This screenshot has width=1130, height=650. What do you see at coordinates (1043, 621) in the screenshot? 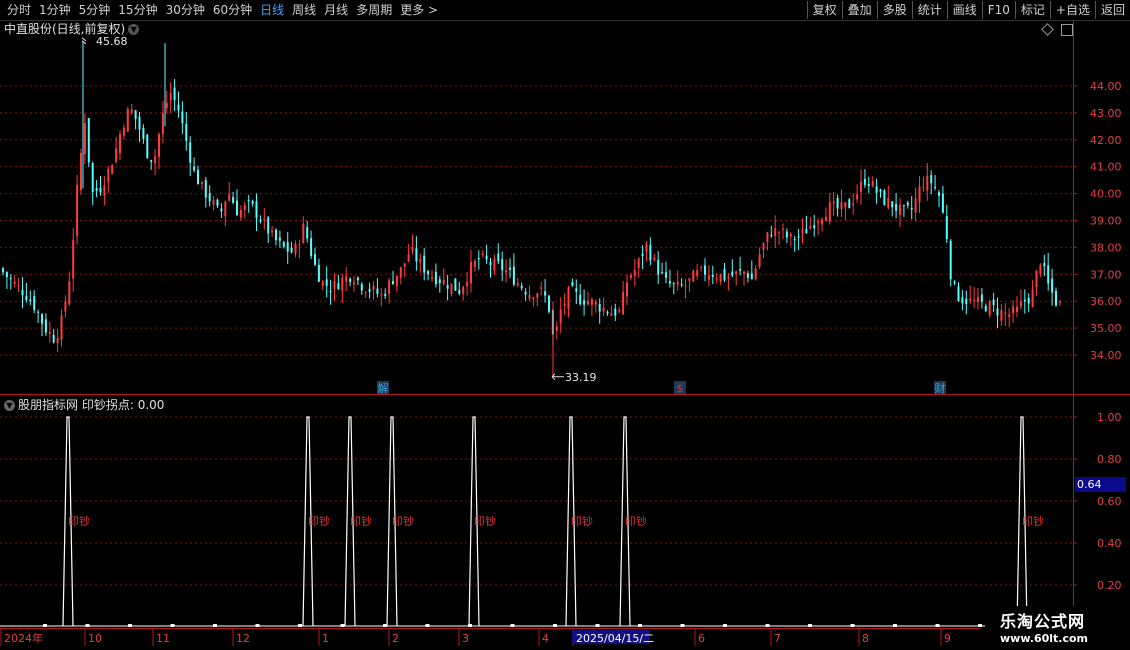
I see `watermark-name: 乐淘公式网` at bounding box center [1043, 621].